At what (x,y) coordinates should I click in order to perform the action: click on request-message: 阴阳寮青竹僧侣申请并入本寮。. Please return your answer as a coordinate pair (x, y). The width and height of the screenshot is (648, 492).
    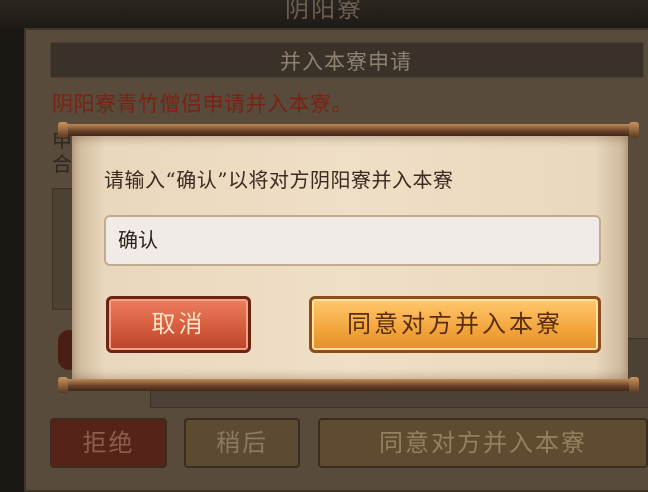
    Looking at the image, I should click on (202, 104).